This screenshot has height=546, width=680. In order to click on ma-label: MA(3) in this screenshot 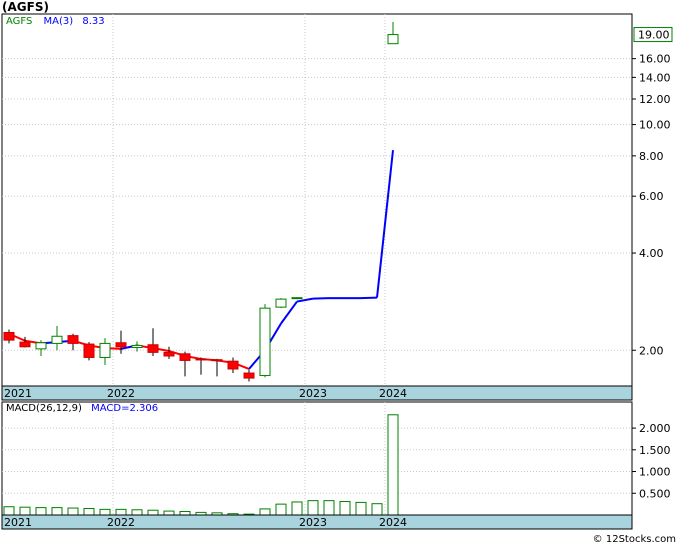, I will do `click(58, 21)`.